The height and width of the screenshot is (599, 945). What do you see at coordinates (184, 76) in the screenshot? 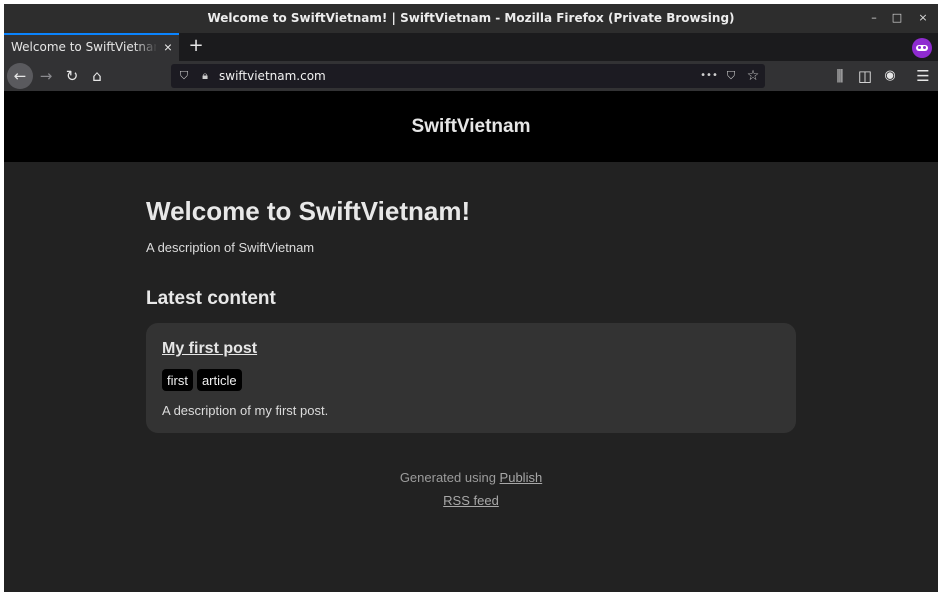
I see `tracking-shield-icon: ⛉` at bounding box center [184, 76].